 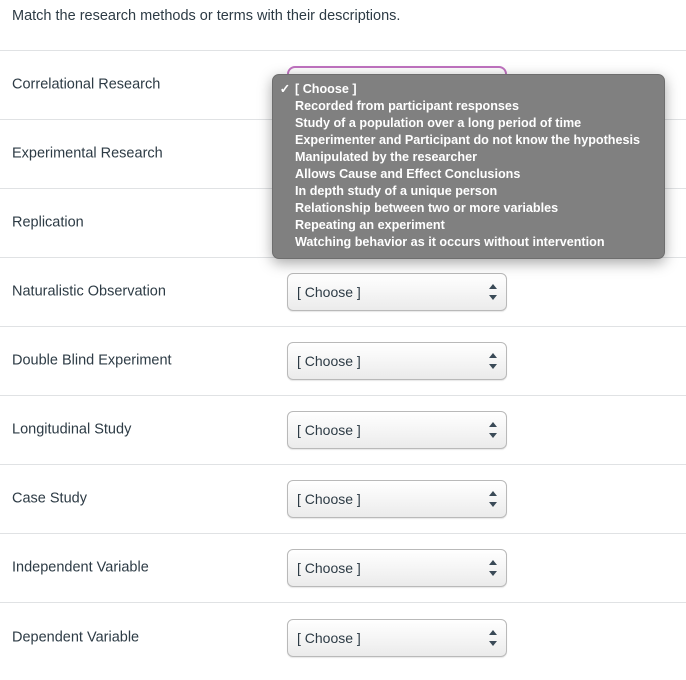 What do you see at coordinates (76, 637) in the screenshot?
I see `match-term-label: Dependent Variable` at bounding box center [76, 637].